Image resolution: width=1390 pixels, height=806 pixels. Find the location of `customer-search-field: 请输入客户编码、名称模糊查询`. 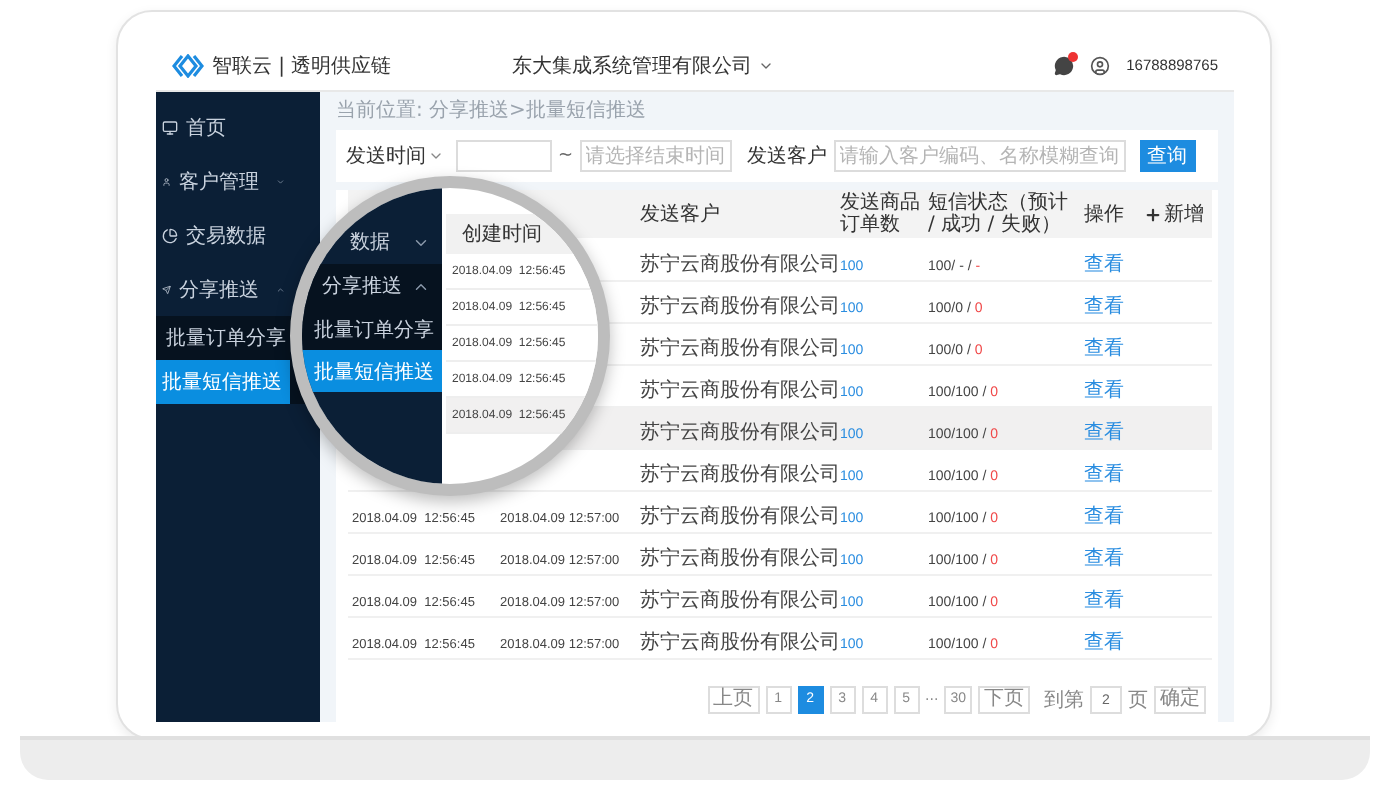

customer-search-field: 请输入客户编码、名称模糊查询 is located at coordinates (979, 156).